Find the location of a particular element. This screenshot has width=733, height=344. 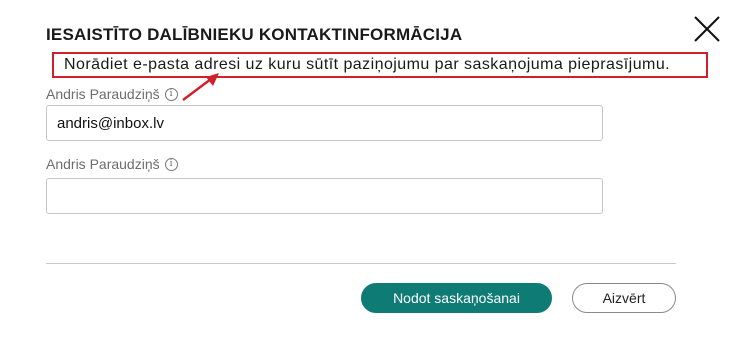

submit-approval-button: Nodot saskaņošanai is located at coordinates (456, 298).